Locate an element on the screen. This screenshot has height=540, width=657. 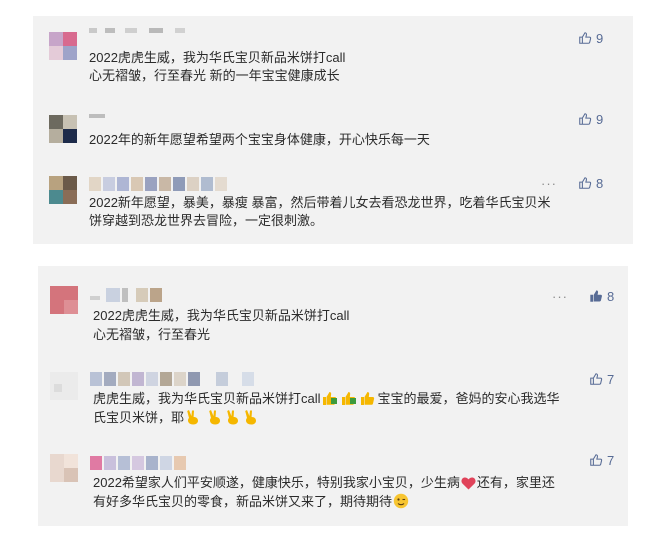
comment-text-segment: 2022希望家人们平安顺遂，健康快乐，特别我家小宝贝，少生病 is located at coordinates (276, 482).